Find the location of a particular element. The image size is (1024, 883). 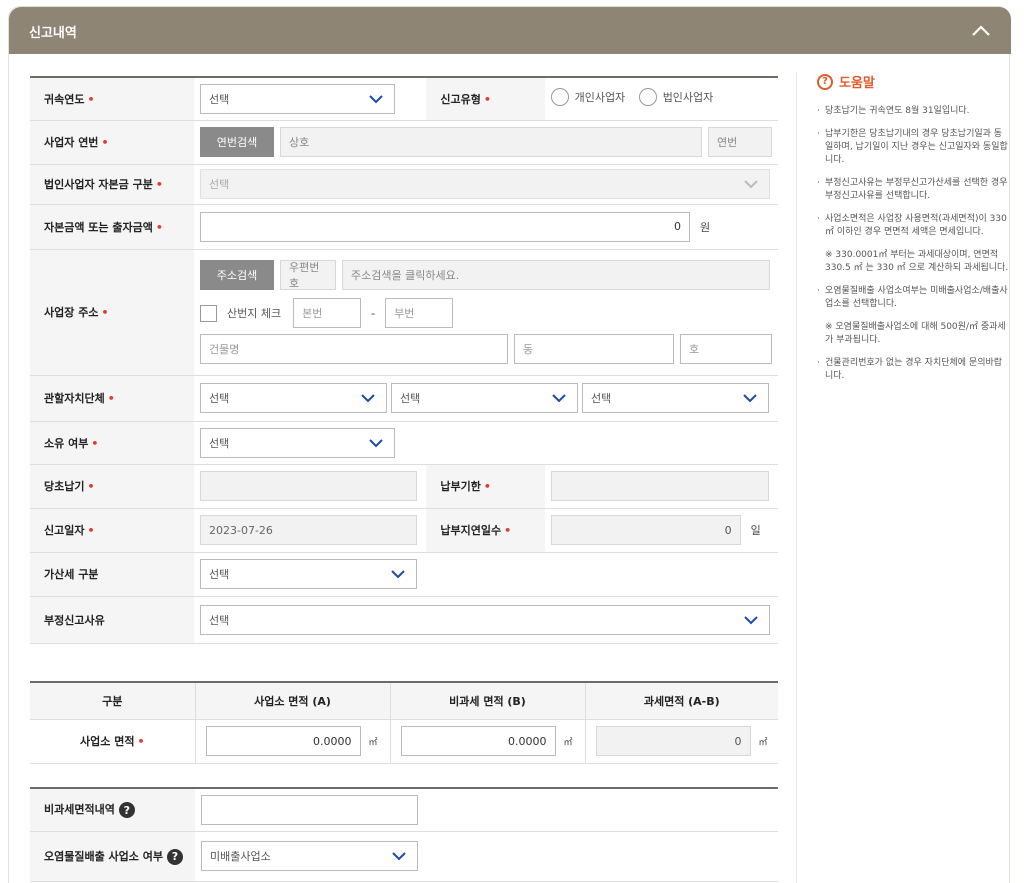

help-item: 부정신고사유는 부정무신고가산세를 선택한 경우 부정신고사유를 선택합니다. is located at coordinates (913, 190).